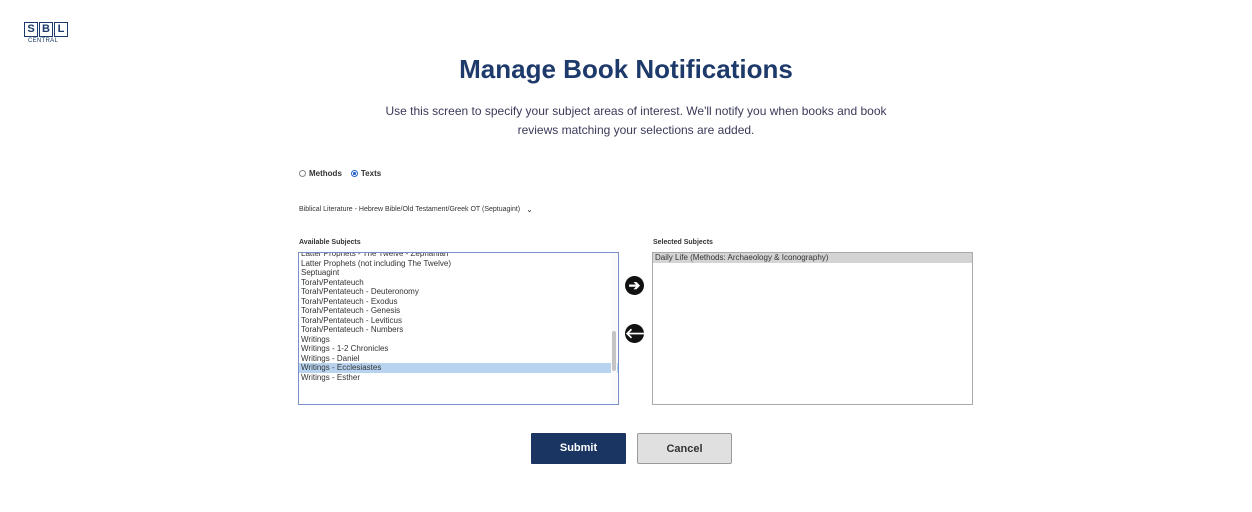  Describe the element at coordinates (31, 29) in the screenshot. I see `logo-letter-s: S` at that location.